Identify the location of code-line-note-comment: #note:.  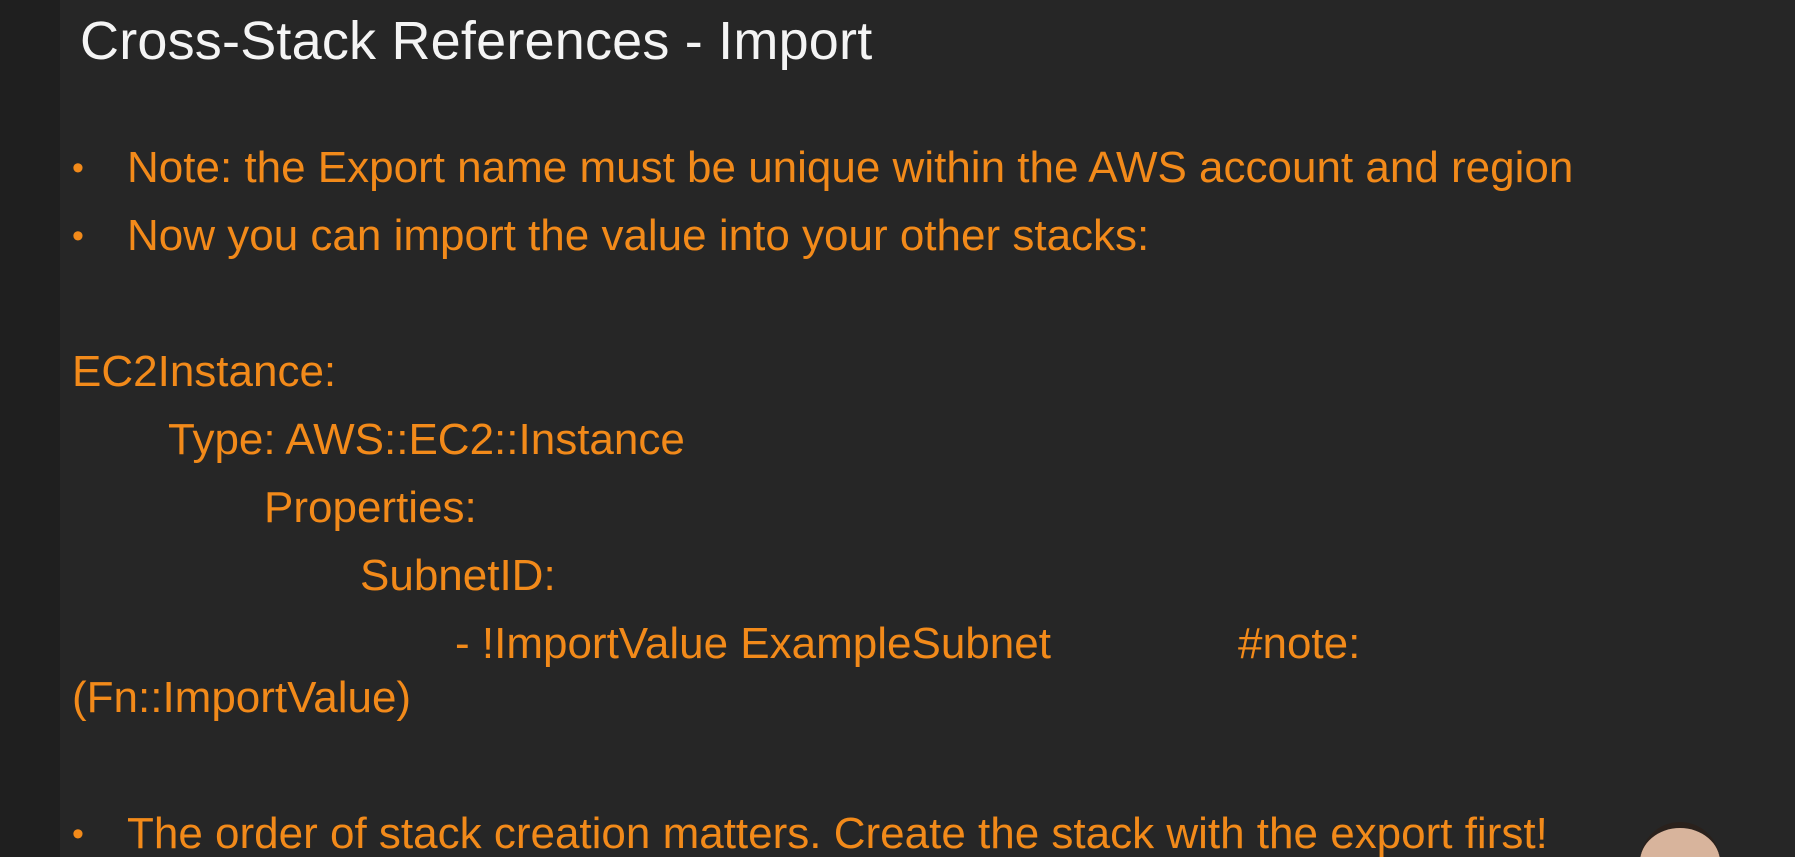
(1299, 643).